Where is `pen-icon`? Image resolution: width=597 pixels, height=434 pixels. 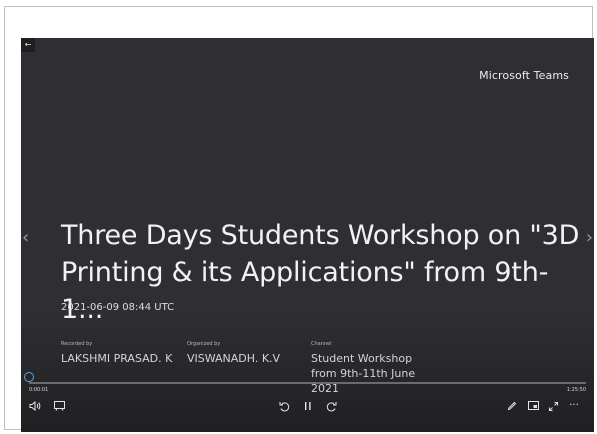
pen-icon is located at coordinates (512, 406).